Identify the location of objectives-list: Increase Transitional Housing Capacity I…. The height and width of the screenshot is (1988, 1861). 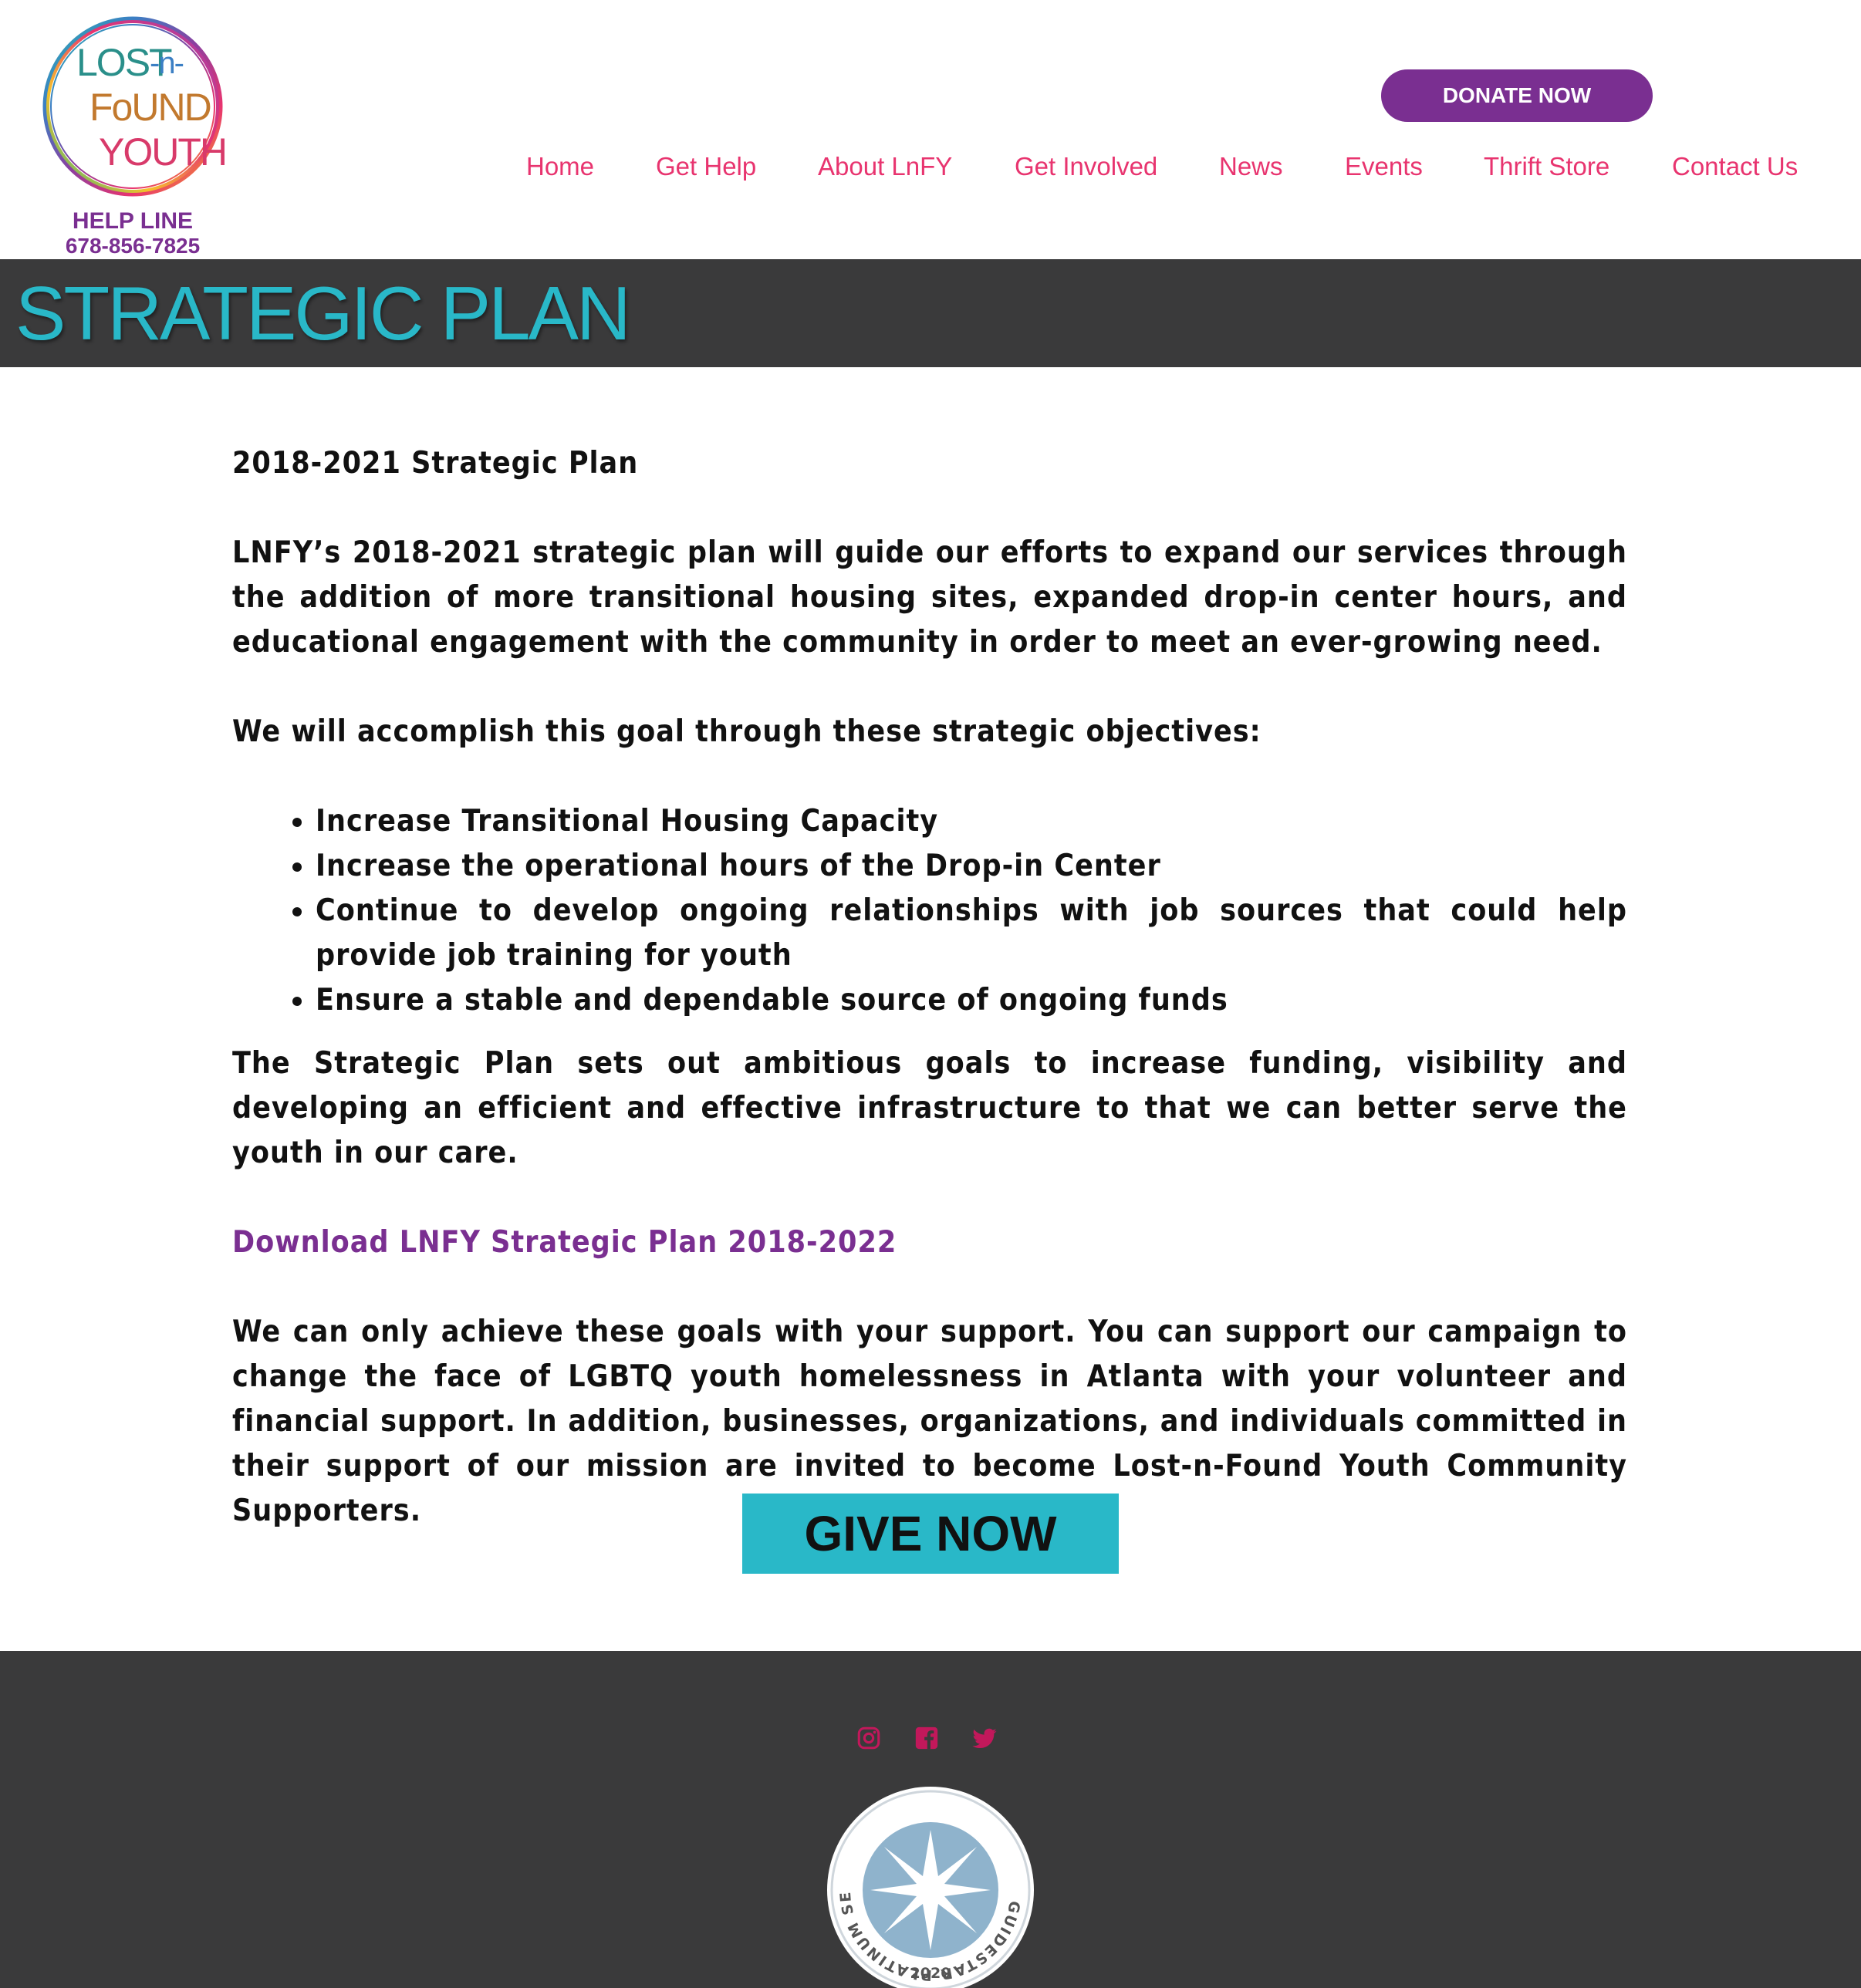
(930, 911).